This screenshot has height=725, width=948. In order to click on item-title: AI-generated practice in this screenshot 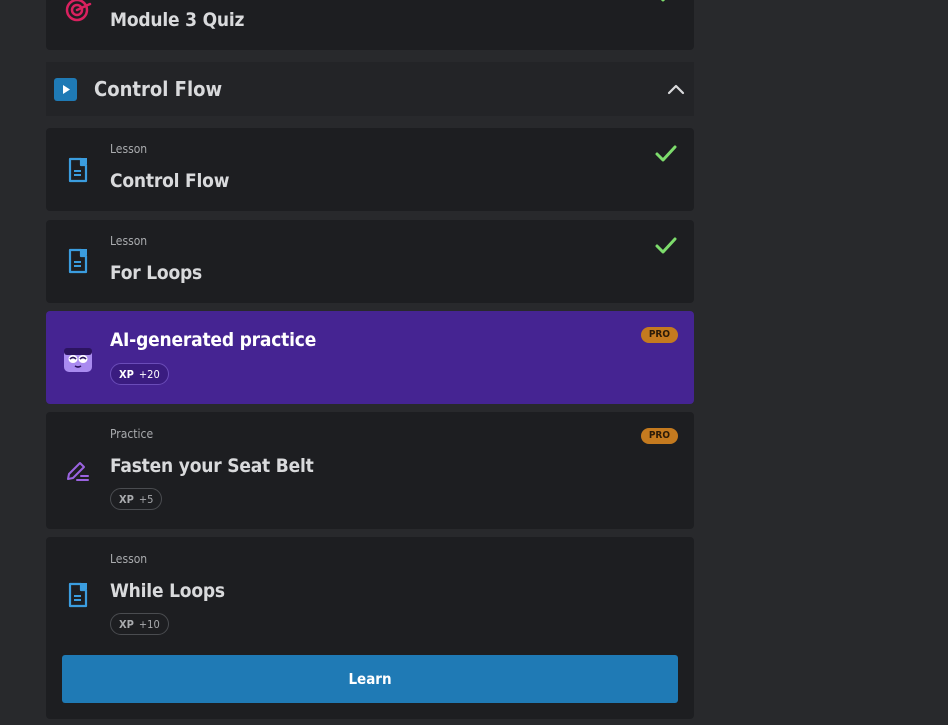, I will do `click(213, 340)`.